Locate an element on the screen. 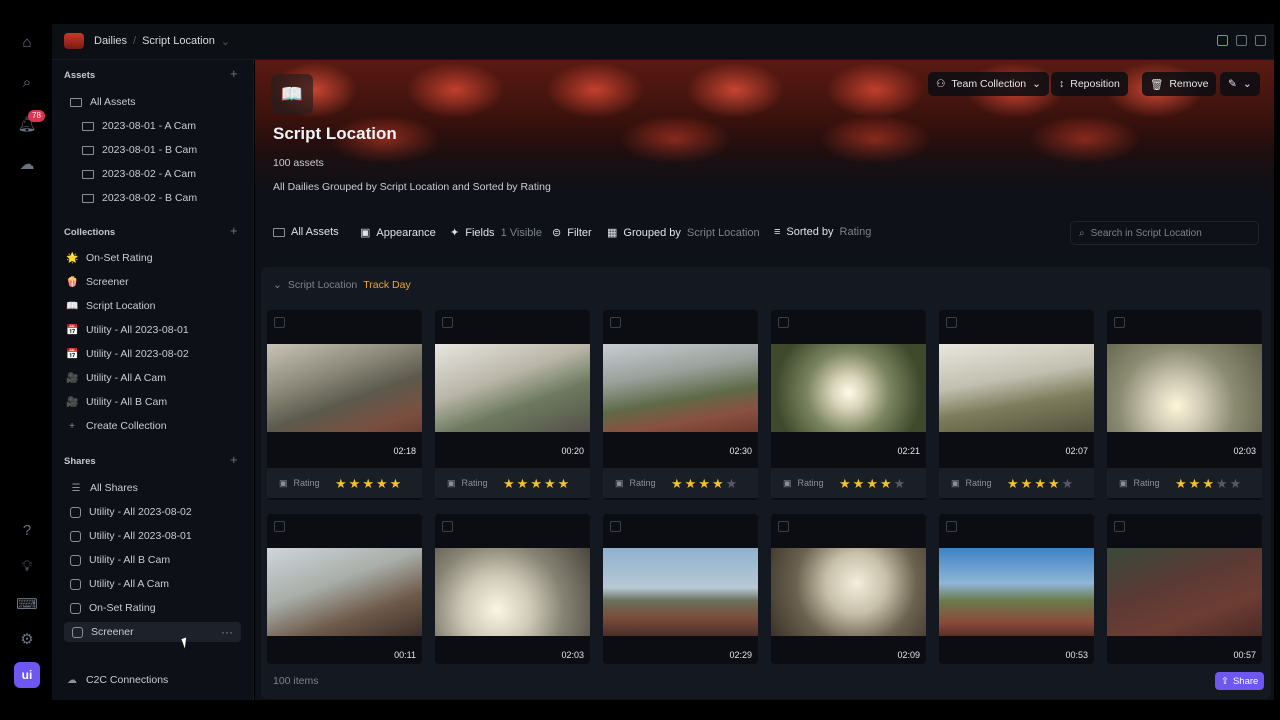  keyboard-icon: ⌨ is located at coordinates (27, 604).